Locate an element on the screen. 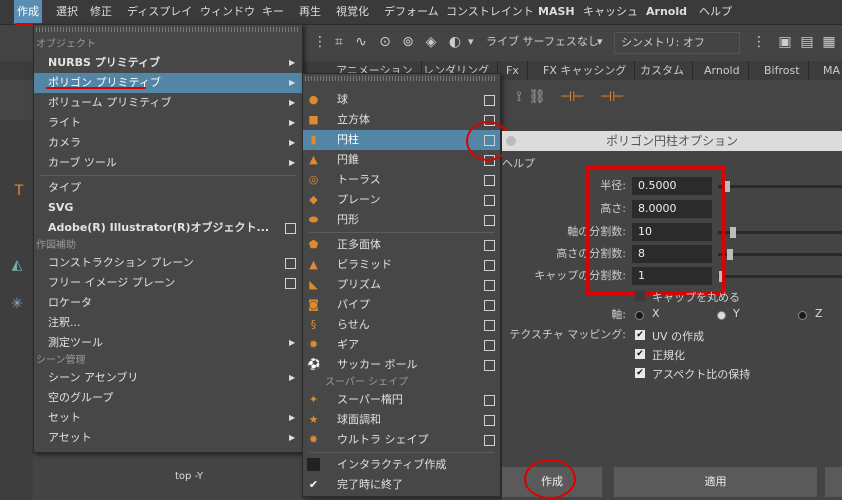  menu-constrain: コンストレイント is located at coordinates (490, 12).